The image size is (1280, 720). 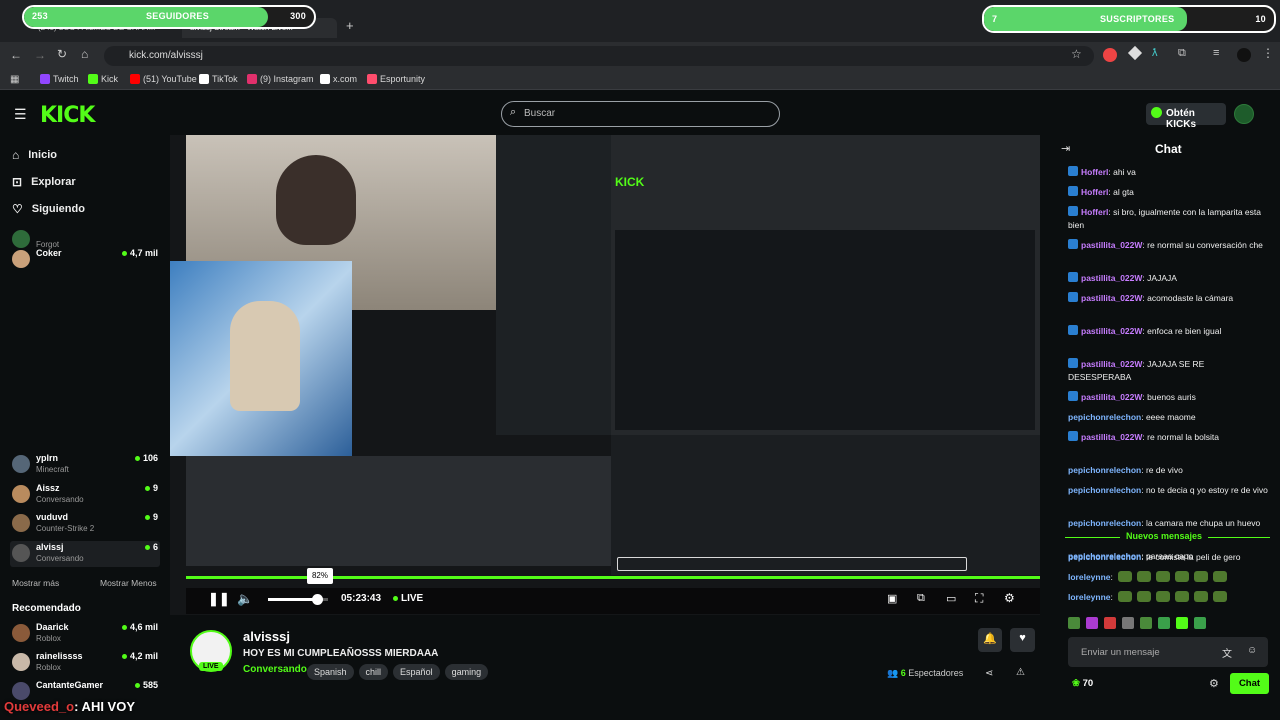 I want to click on volume-icon: 🔈, so click(x=245, y=599).